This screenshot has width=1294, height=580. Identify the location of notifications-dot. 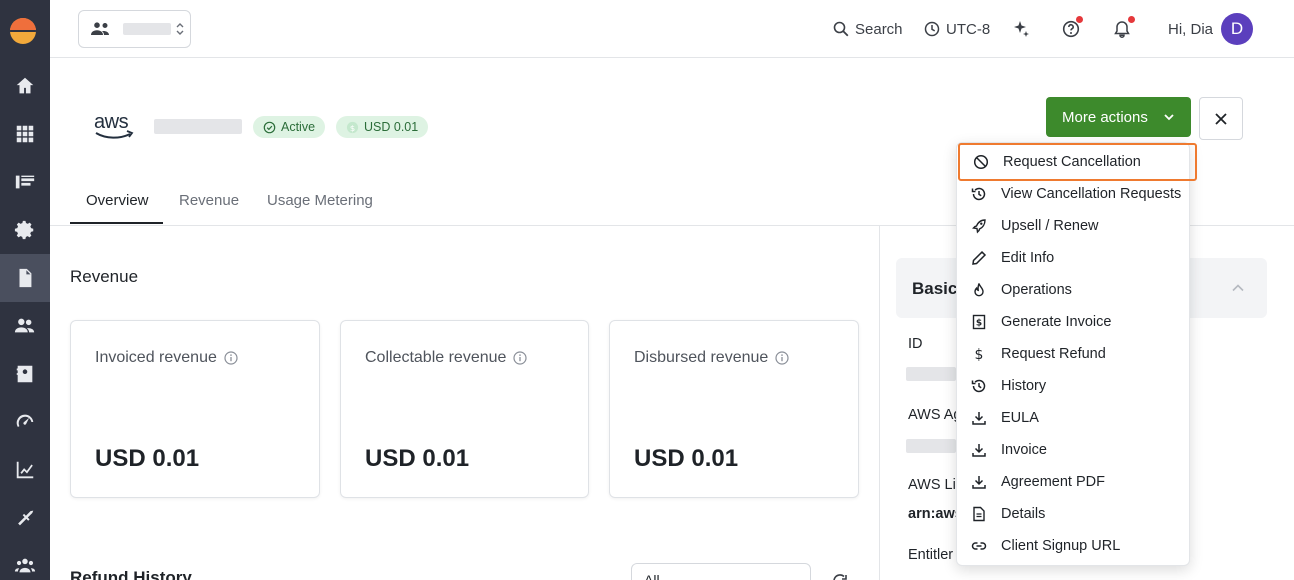
(1131, 19).